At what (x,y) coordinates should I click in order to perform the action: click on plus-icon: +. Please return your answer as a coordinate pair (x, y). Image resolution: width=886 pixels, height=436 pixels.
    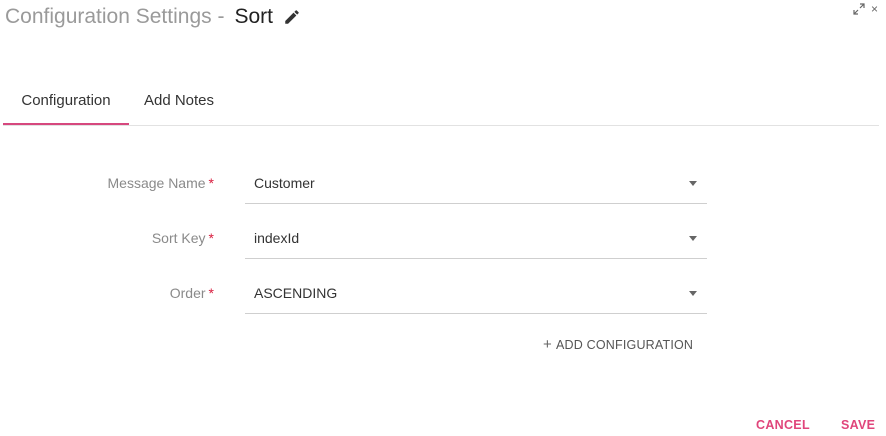
    Looking at the image, I should click on (547, 344).